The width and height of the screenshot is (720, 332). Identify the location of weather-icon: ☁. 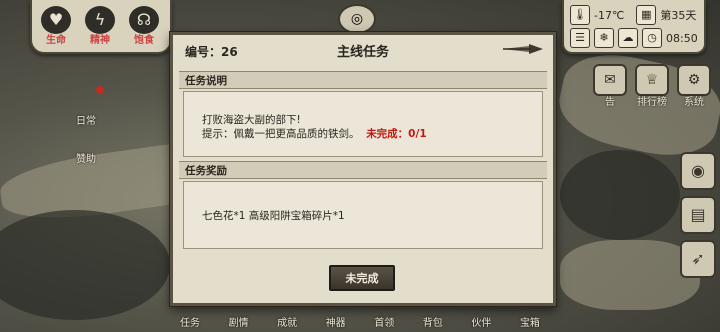
(628, 38).